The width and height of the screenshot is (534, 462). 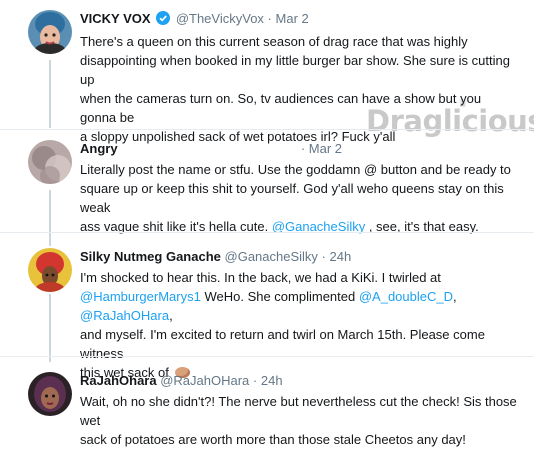 I want to click on verified-badge-icon, so click(x=163, y=20).